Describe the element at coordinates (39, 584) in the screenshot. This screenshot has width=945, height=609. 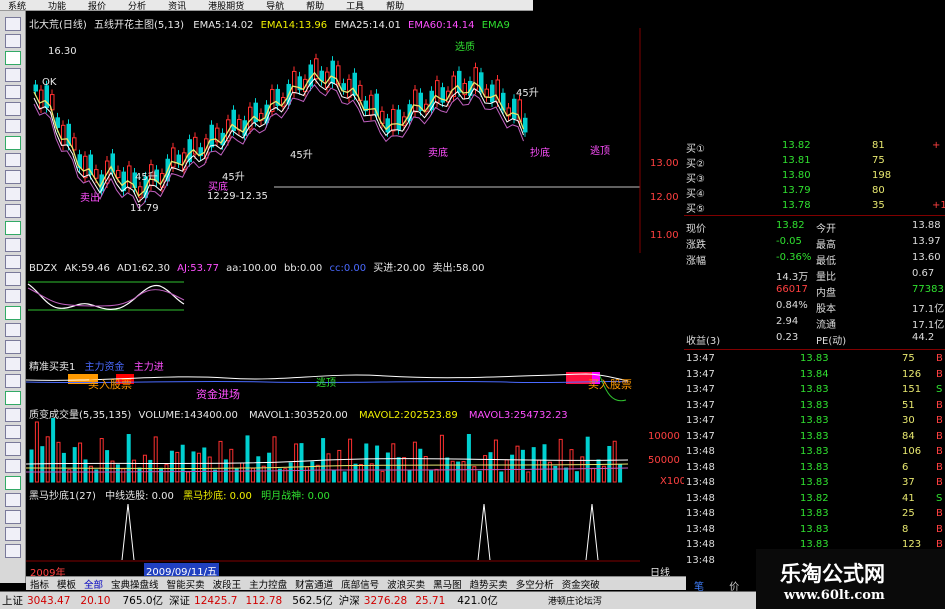
I see `indicator-tab: 指标` at that location.